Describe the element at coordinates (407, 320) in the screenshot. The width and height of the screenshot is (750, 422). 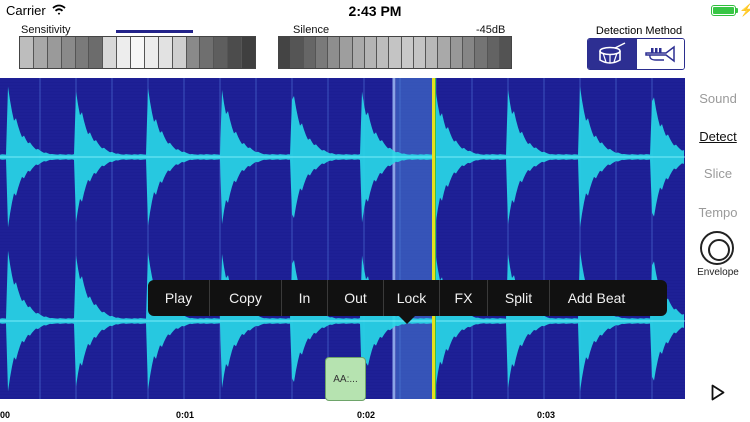
I see `context-menu-pointer` at that location.